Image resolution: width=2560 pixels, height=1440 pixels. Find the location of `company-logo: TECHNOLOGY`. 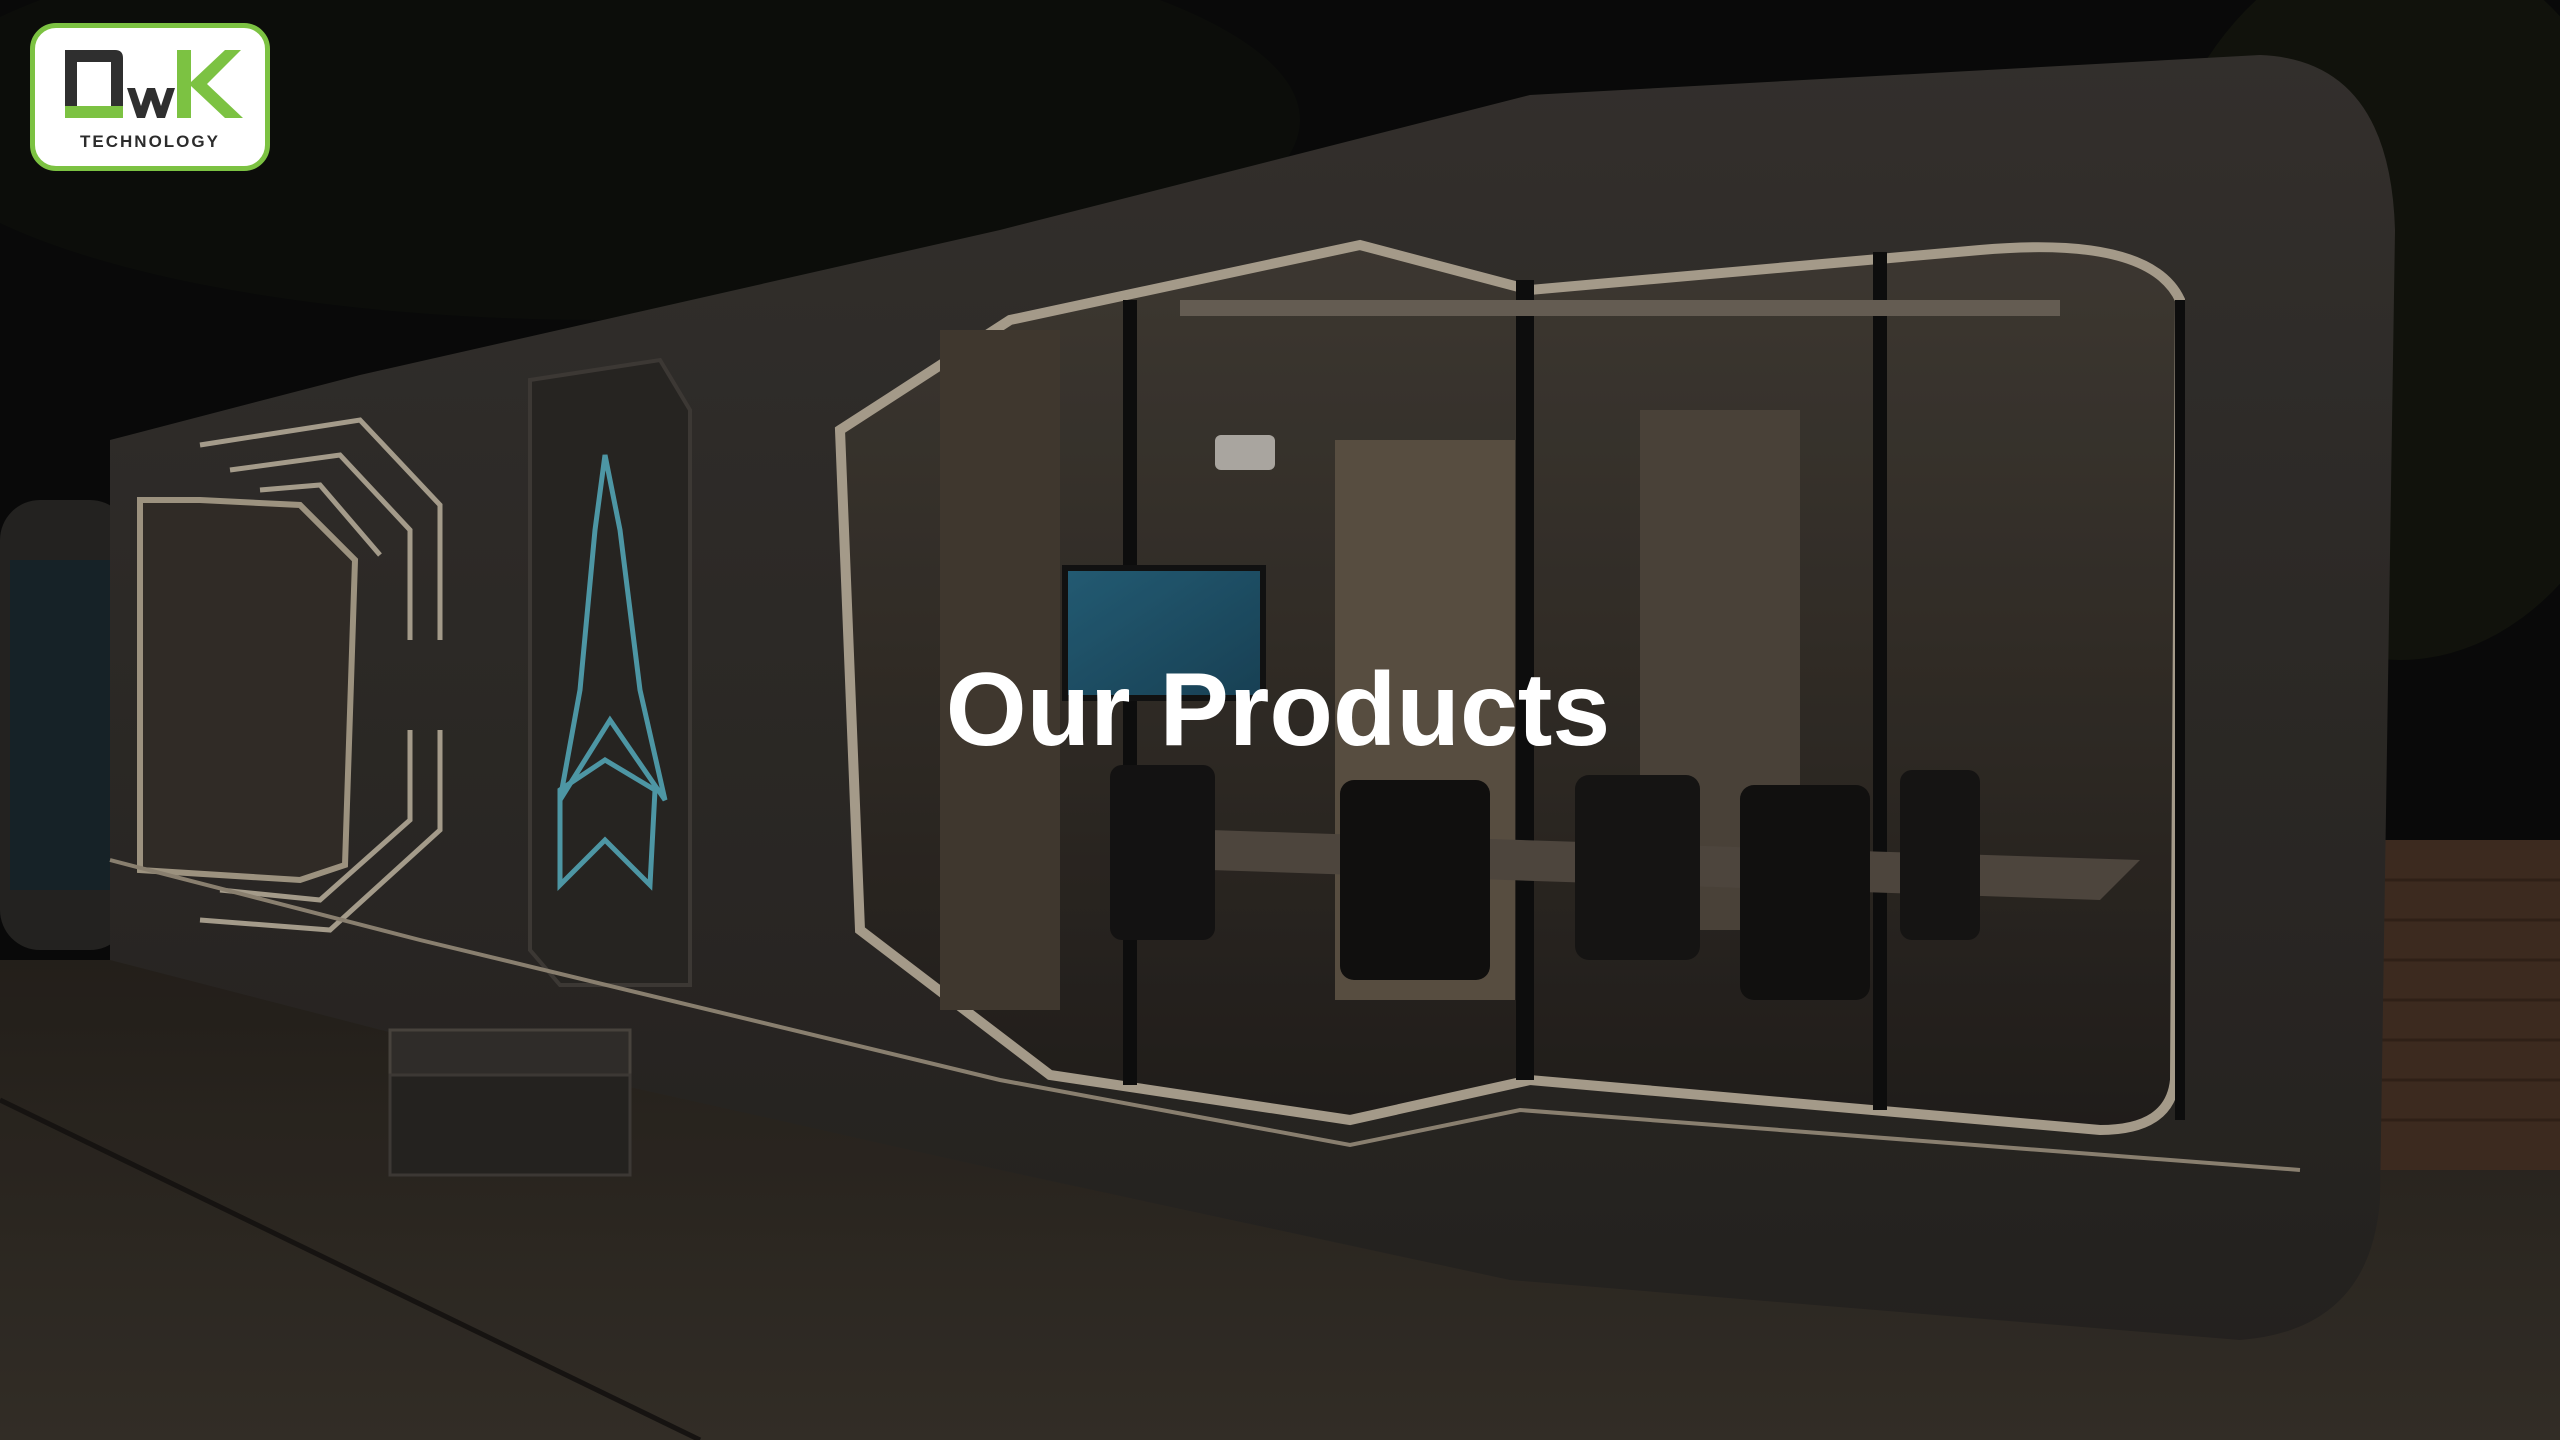

company-logo: TECHNOLOGY is located at coordinates (150, 97).